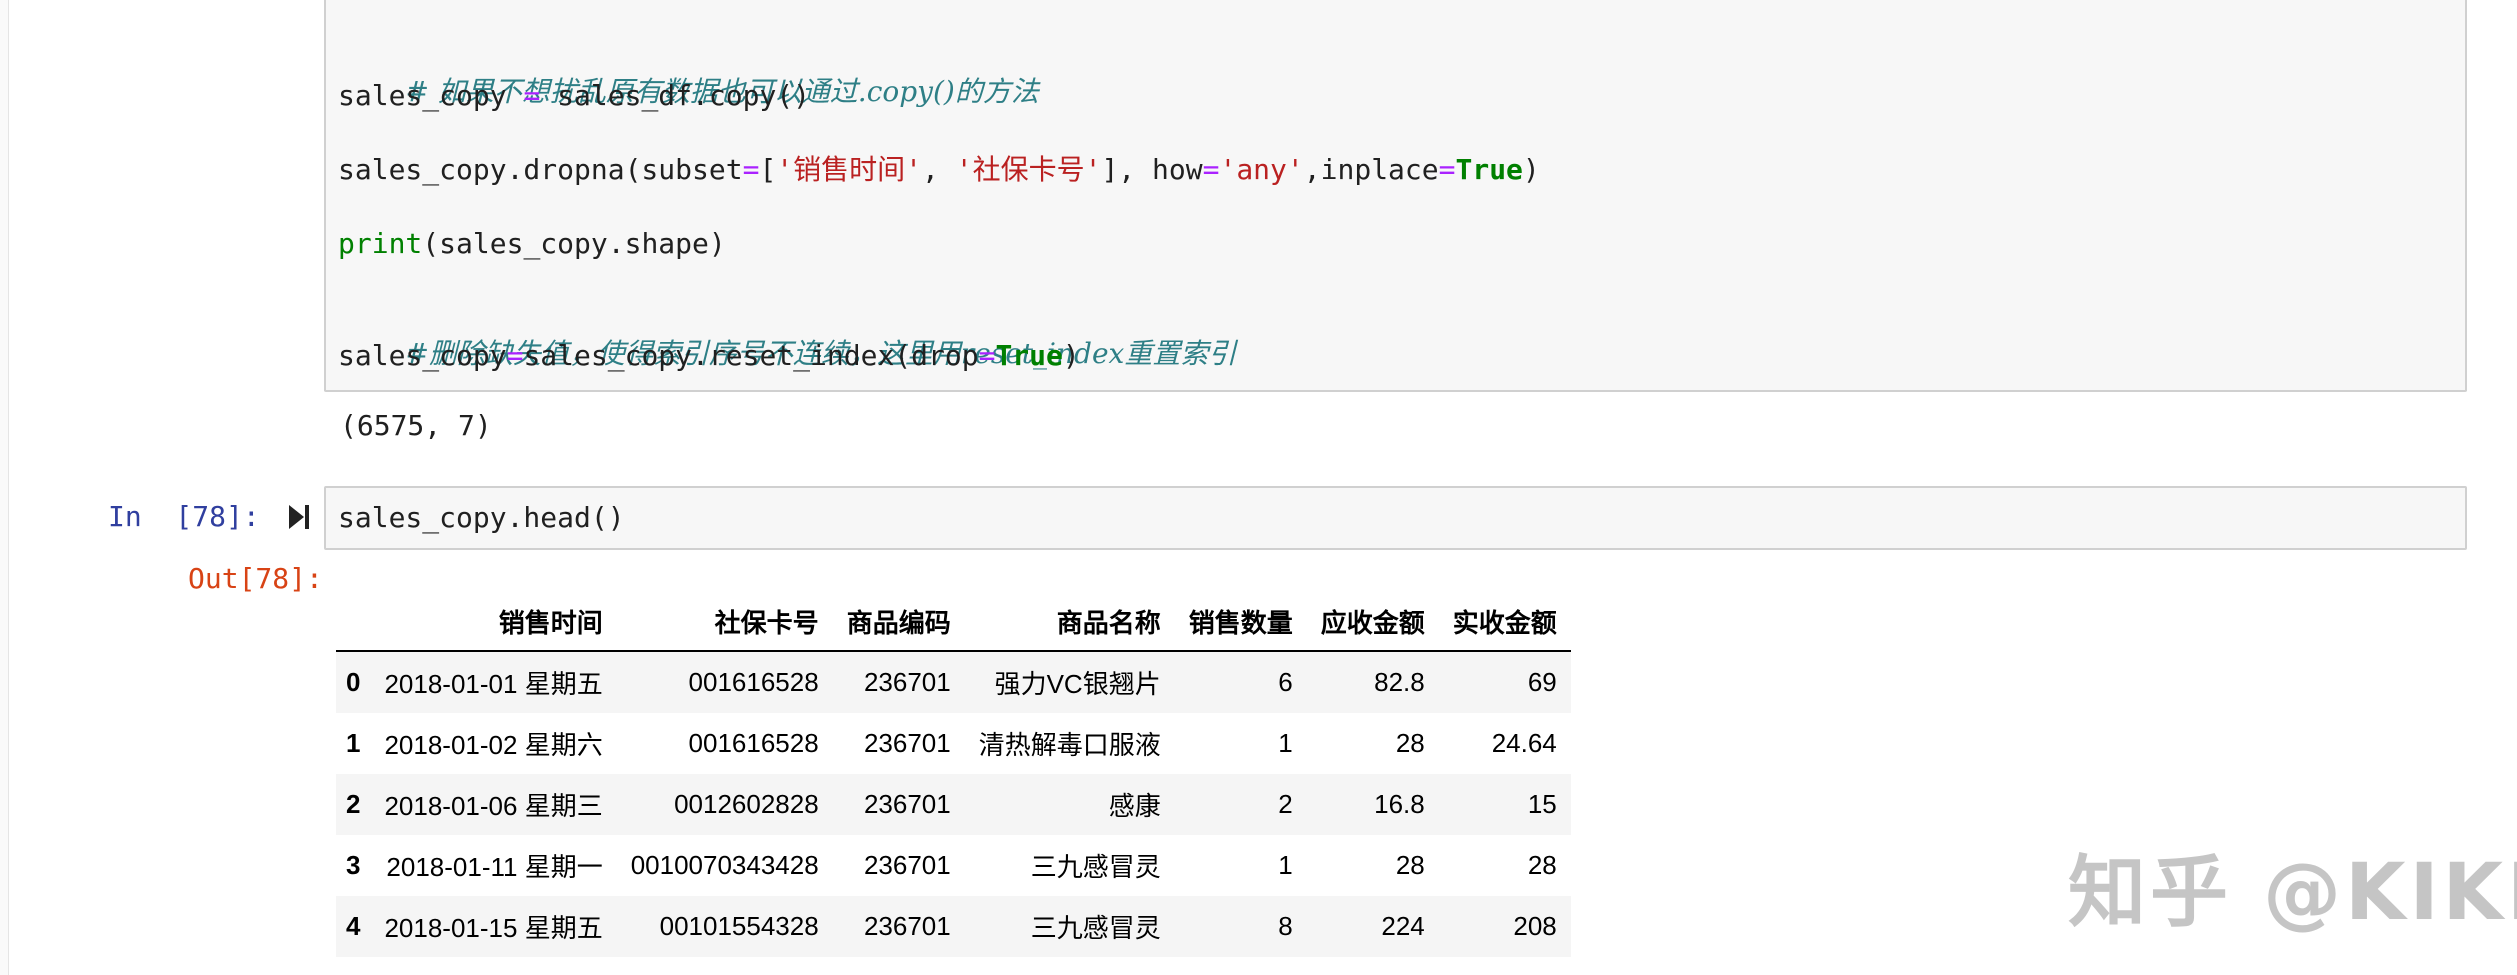 The height and width of the screenshot is (975, 2517). I want to click on table-cell: 00101554328, so click(739, 926).